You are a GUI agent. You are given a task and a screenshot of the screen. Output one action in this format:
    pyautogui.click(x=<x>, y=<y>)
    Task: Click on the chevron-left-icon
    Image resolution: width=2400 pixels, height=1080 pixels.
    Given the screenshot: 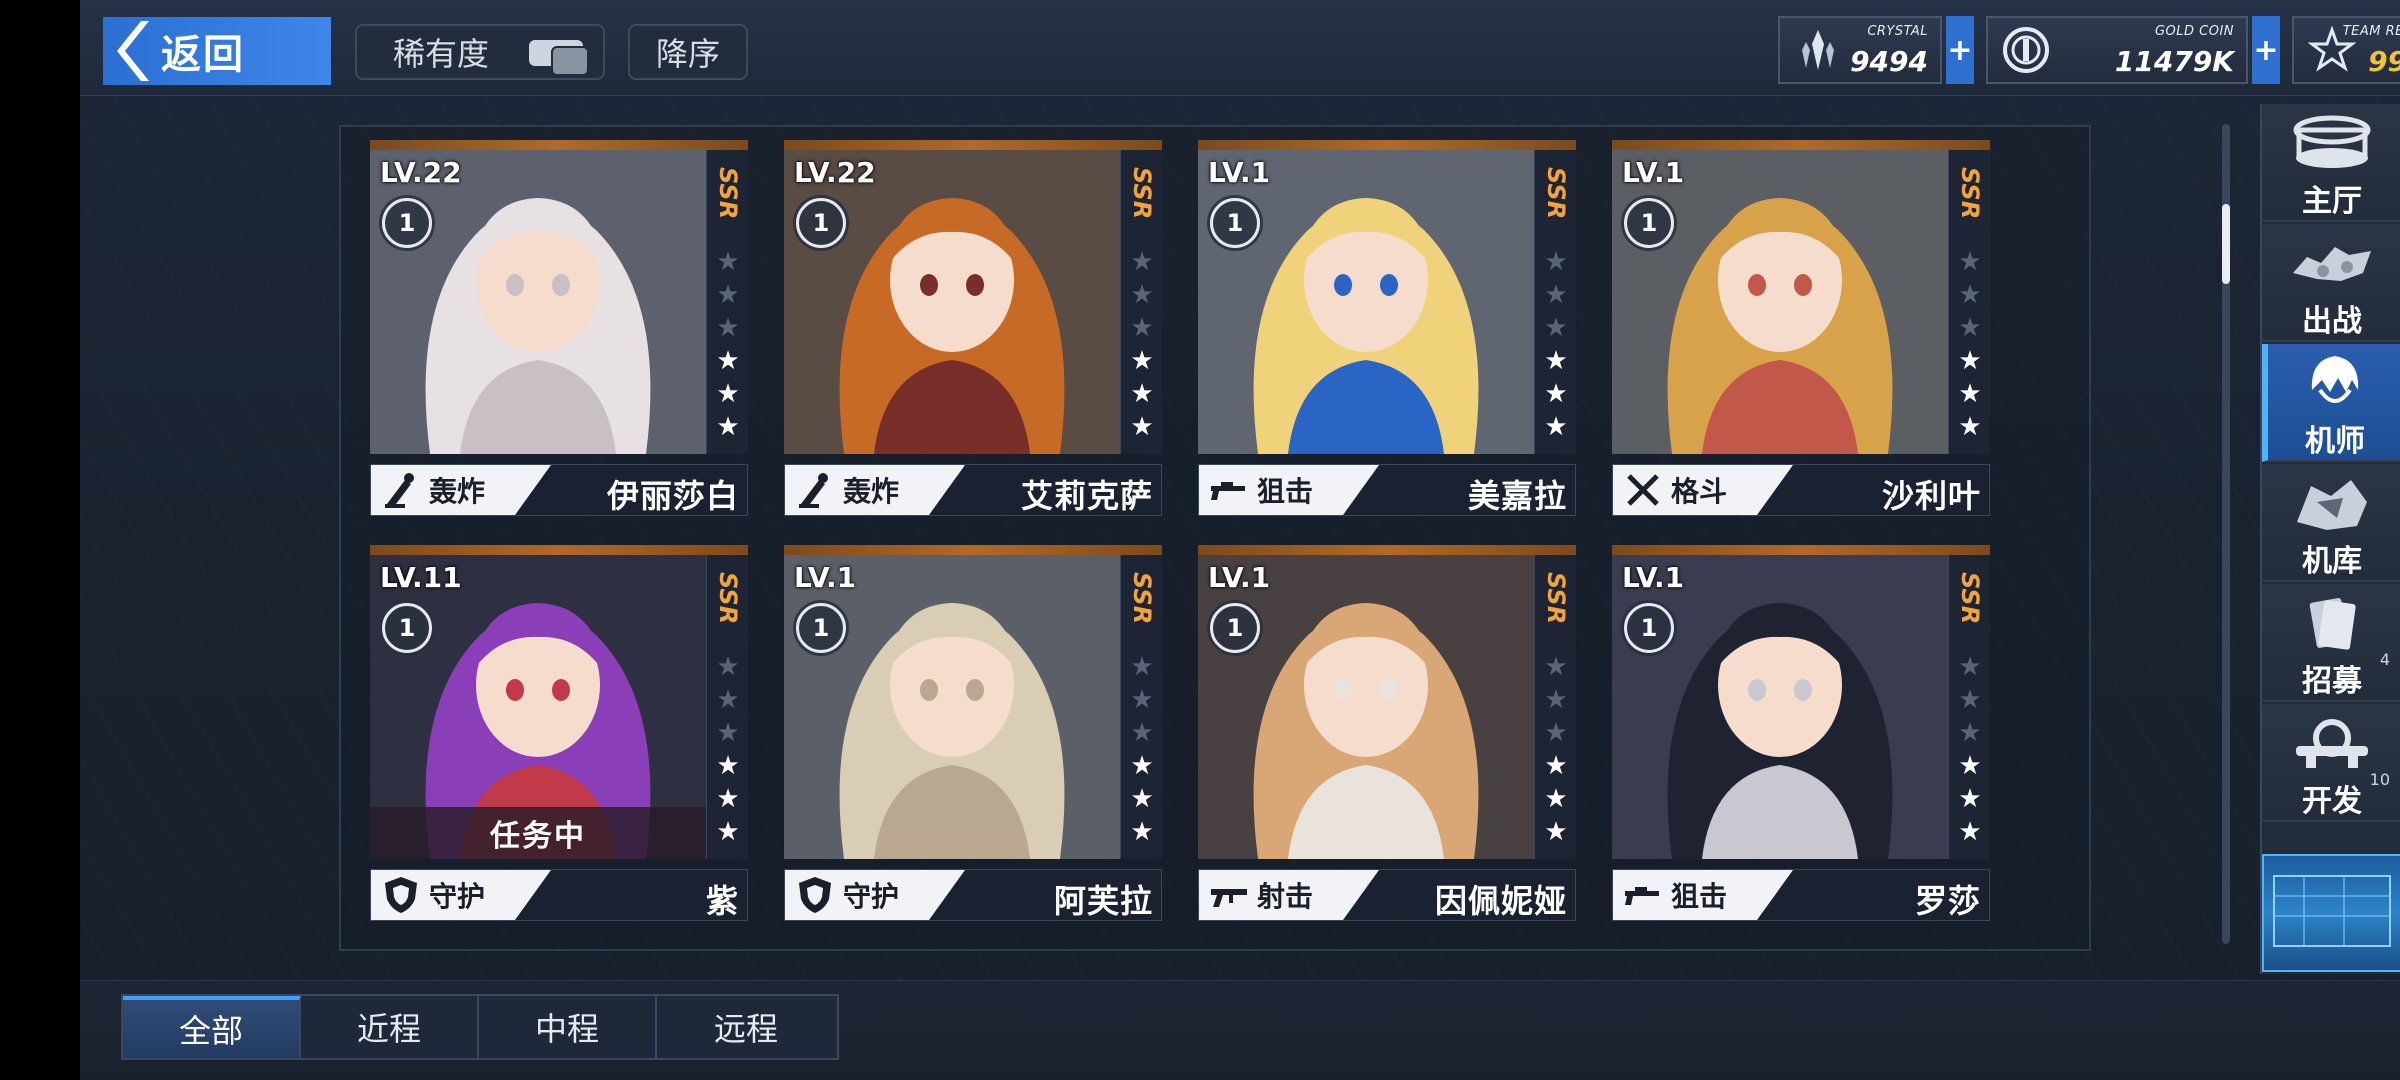 What is the action you would take?
    pyautogui.click(x=131, y=51)
    